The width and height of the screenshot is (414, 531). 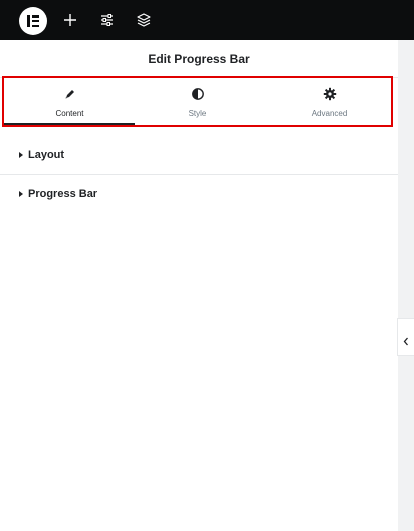 I want to click on section-layout: Layout, so click(x=199, y=156).